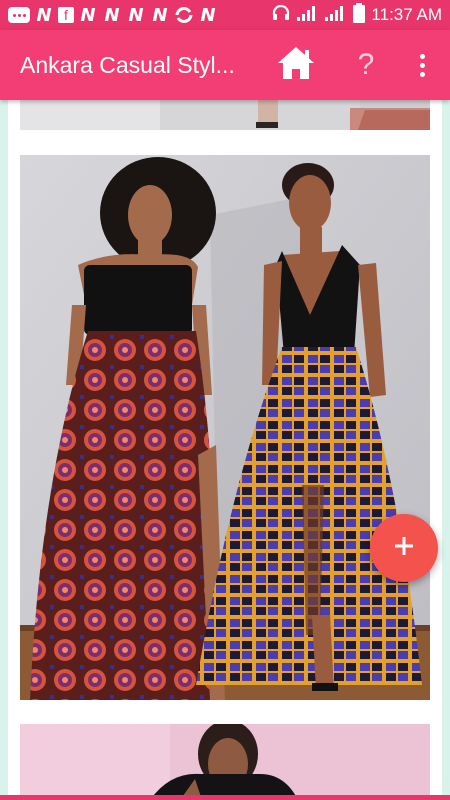  I want to click on more-vert-icon, so click(422, 65).